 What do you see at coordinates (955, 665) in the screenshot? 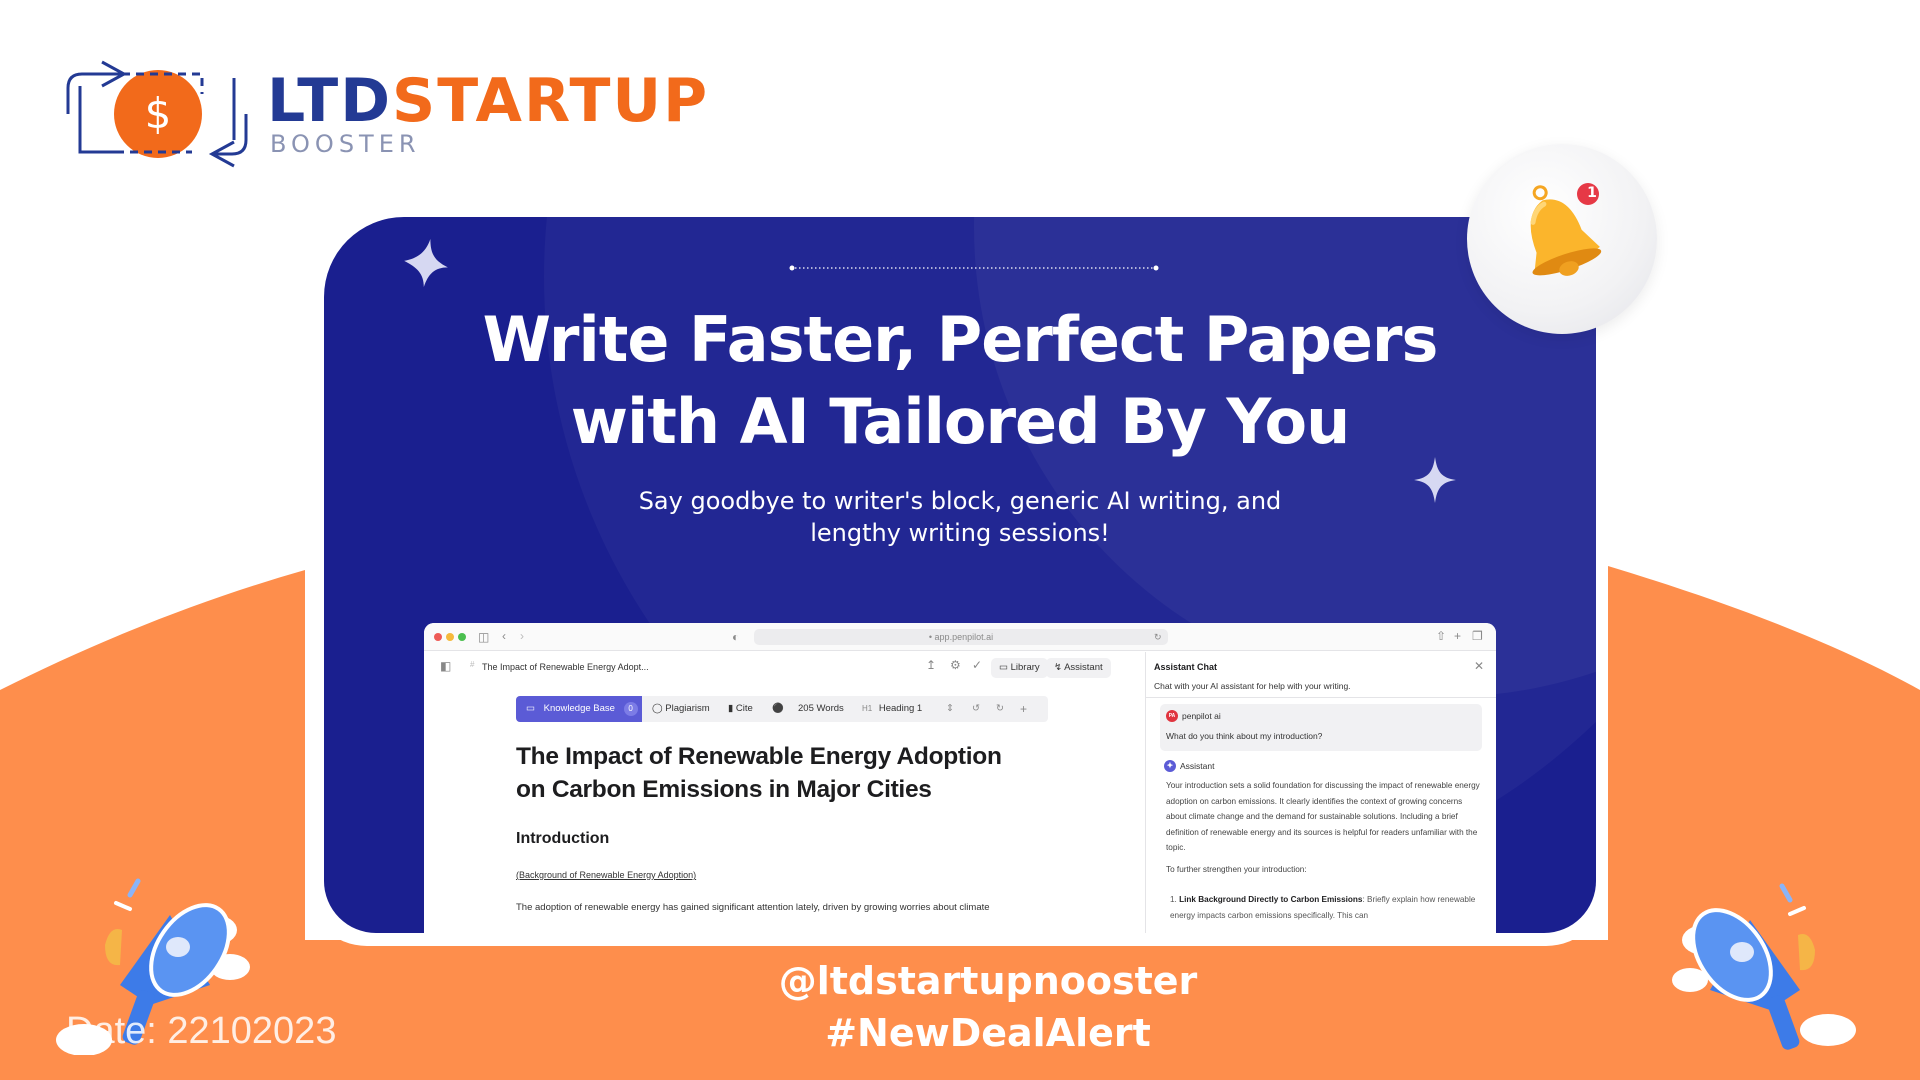
I see `settings-icon: ⚙` at bounding box center [955, 665].